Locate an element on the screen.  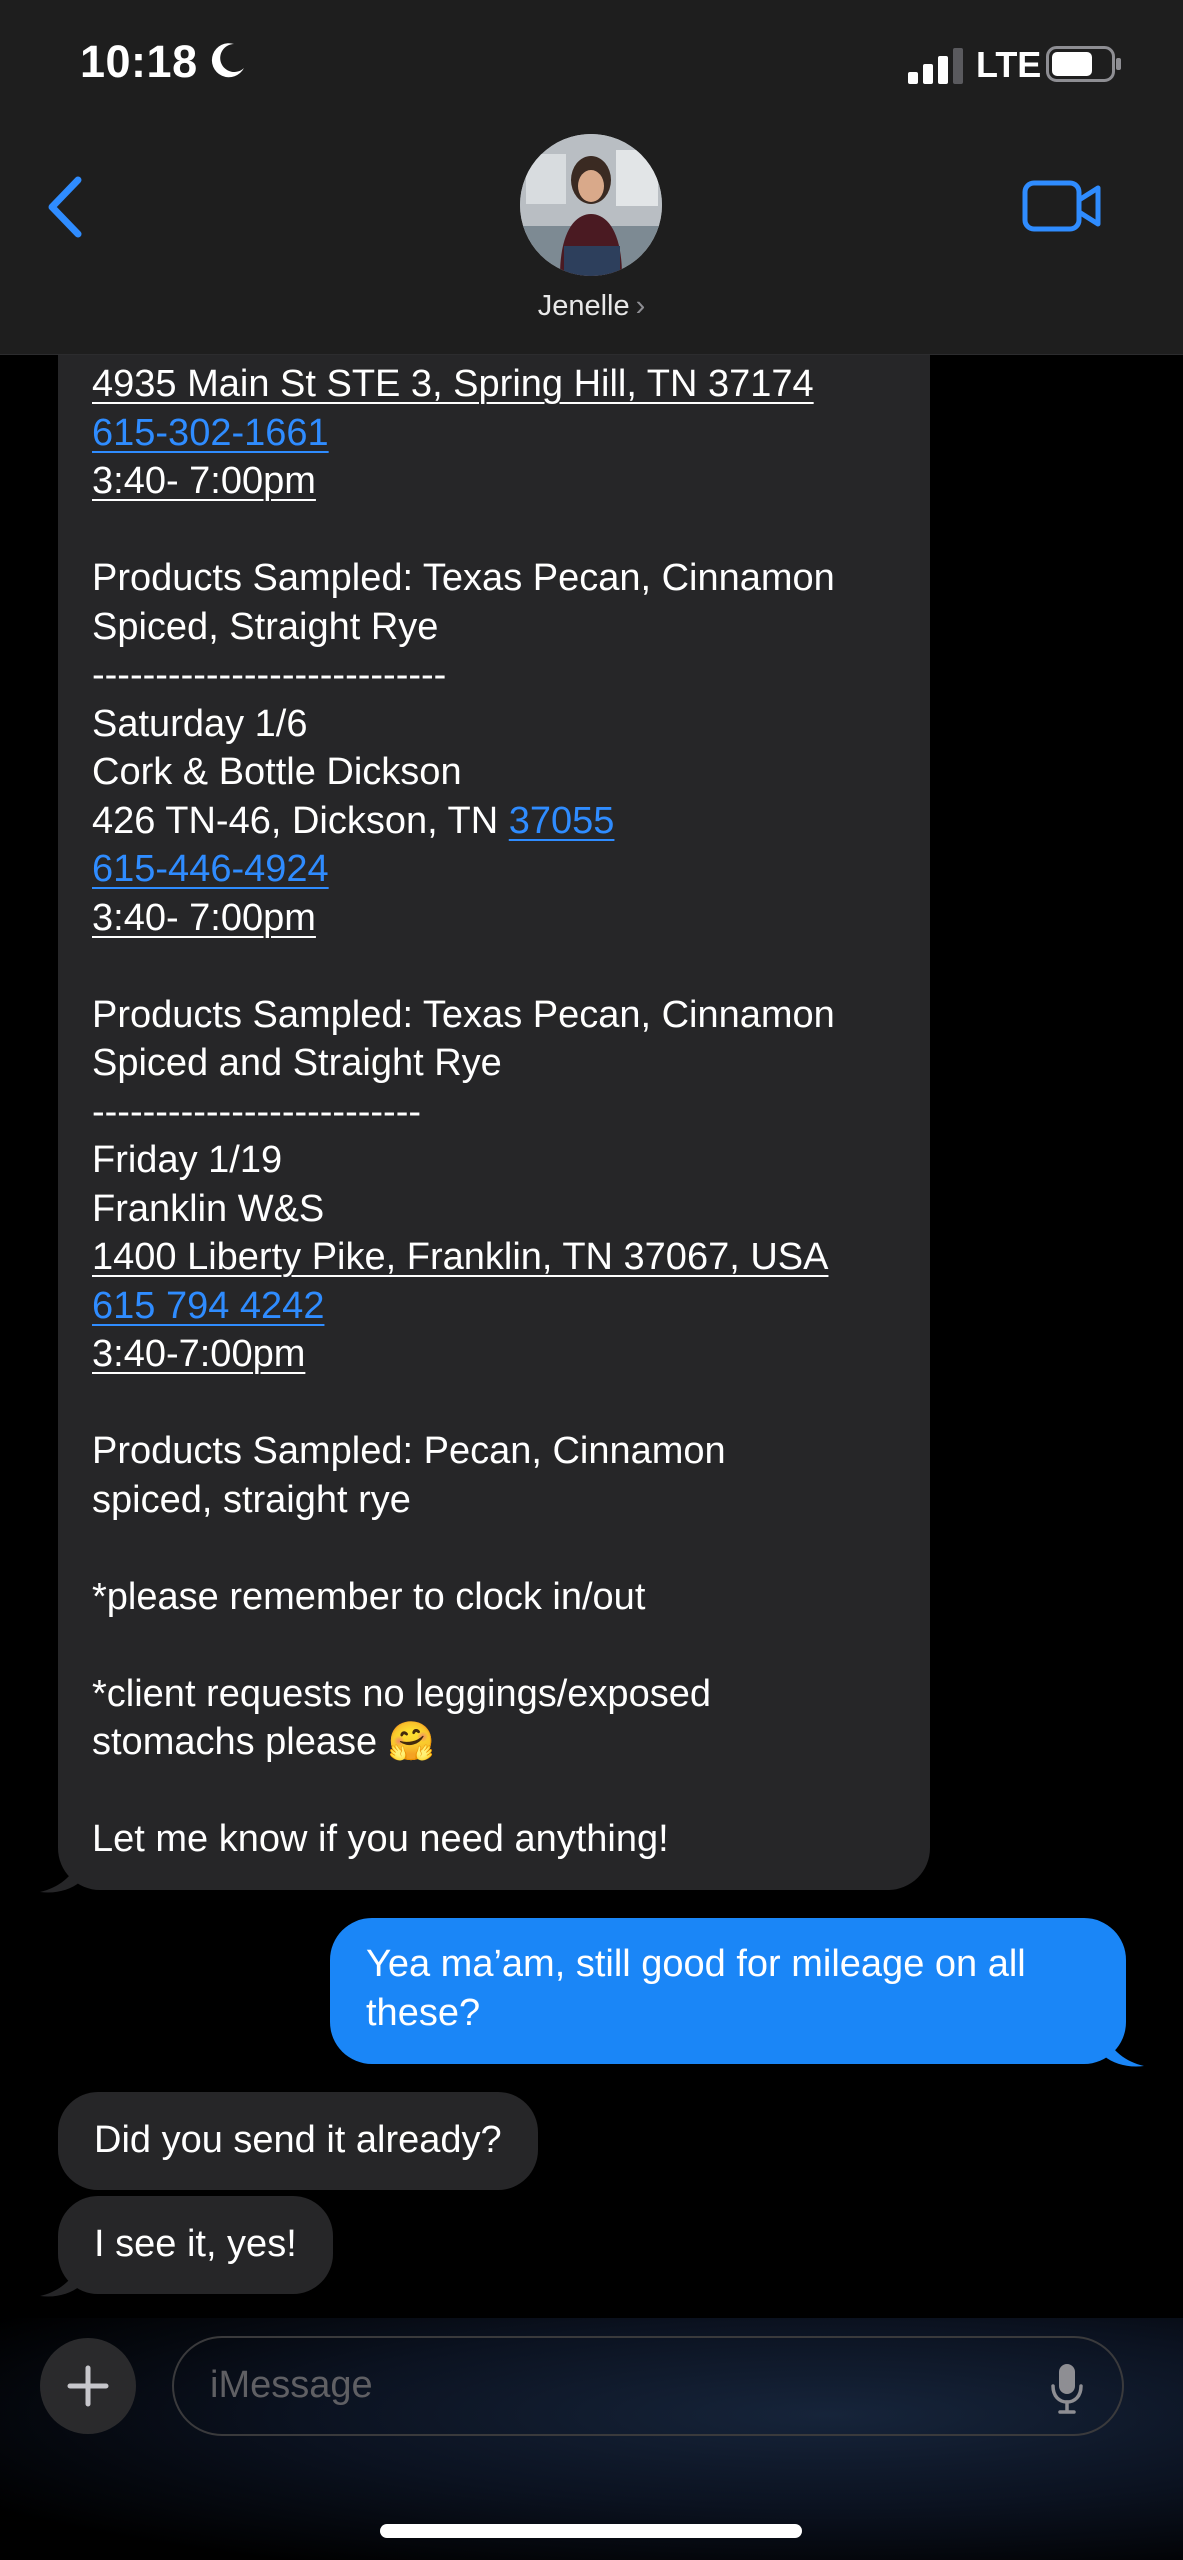
moon-icon is located at coordinates (227, 60).